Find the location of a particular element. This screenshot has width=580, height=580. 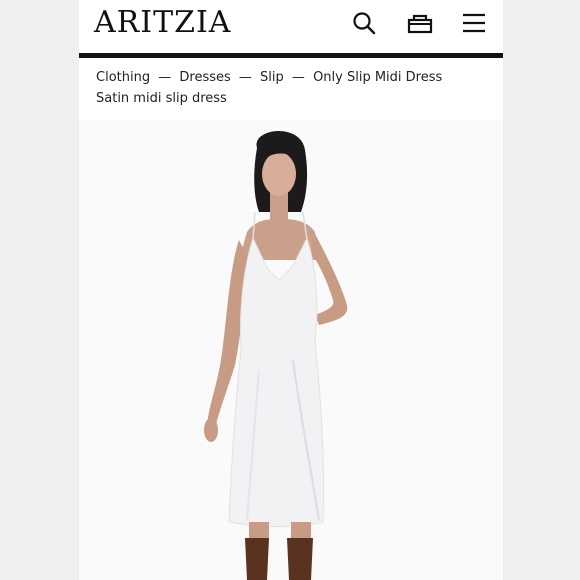

breadcrumb-item-clothing: Clothing is located at coordinates (123, 77).